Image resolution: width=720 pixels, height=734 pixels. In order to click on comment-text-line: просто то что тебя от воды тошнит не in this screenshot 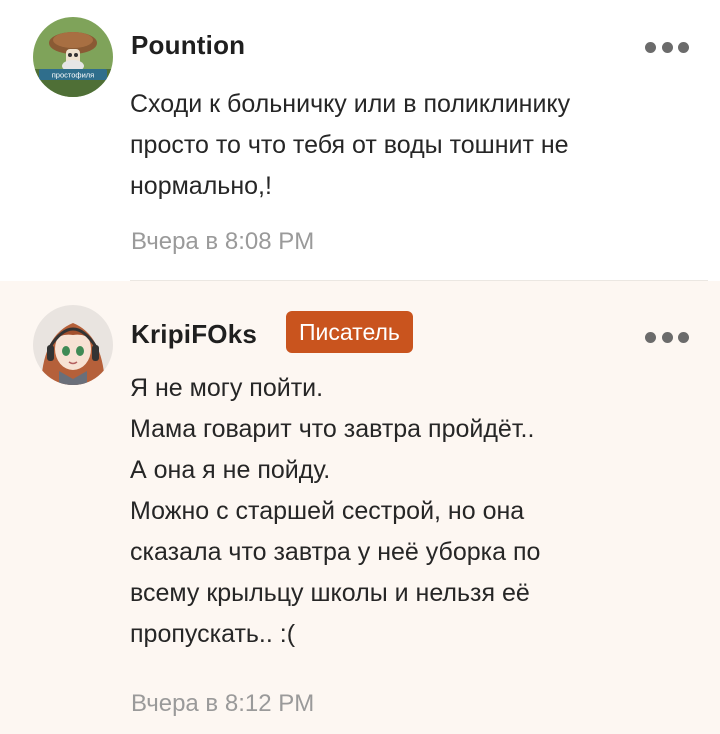, I will do `click(349, 145)`.